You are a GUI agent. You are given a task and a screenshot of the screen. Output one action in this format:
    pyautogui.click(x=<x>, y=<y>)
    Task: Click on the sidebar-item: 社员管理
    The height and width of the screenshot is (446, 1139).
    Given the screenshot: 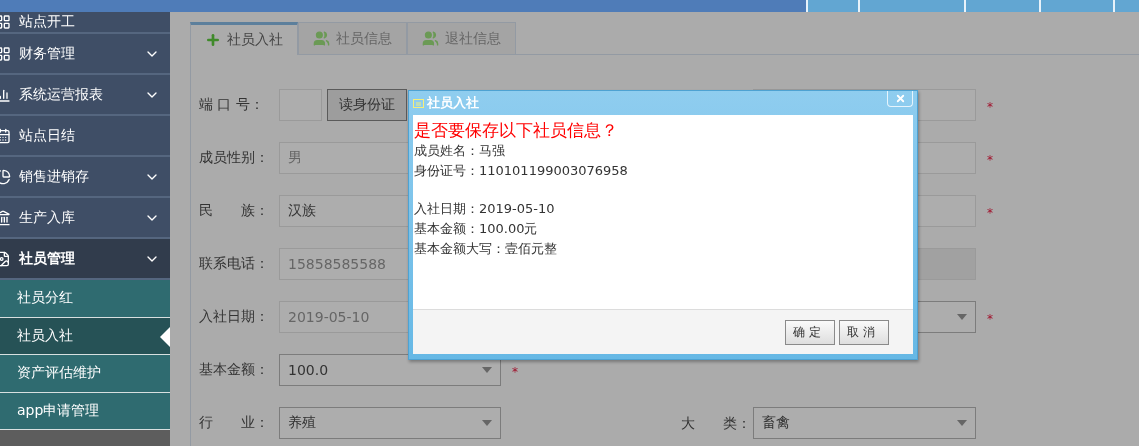 What is the action you would take?
    pyautogui.click(x=85, y=259)
    